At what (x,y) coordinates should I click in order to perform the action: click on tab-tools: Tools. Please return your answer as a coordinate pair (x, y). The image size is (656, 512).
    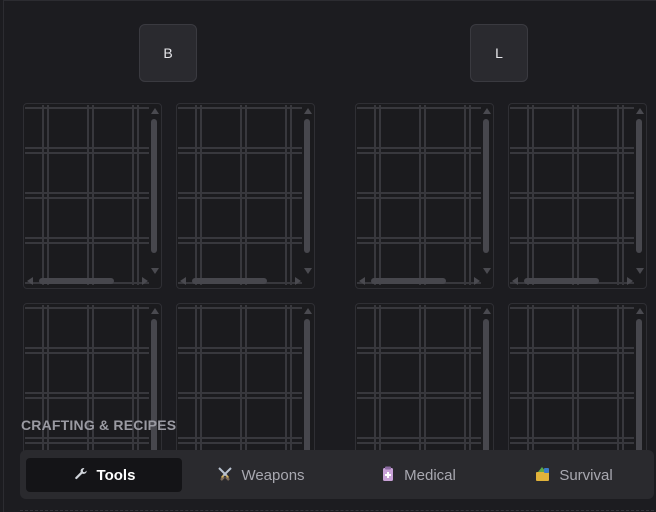
    Looking at the image, I should click on (104, 475).